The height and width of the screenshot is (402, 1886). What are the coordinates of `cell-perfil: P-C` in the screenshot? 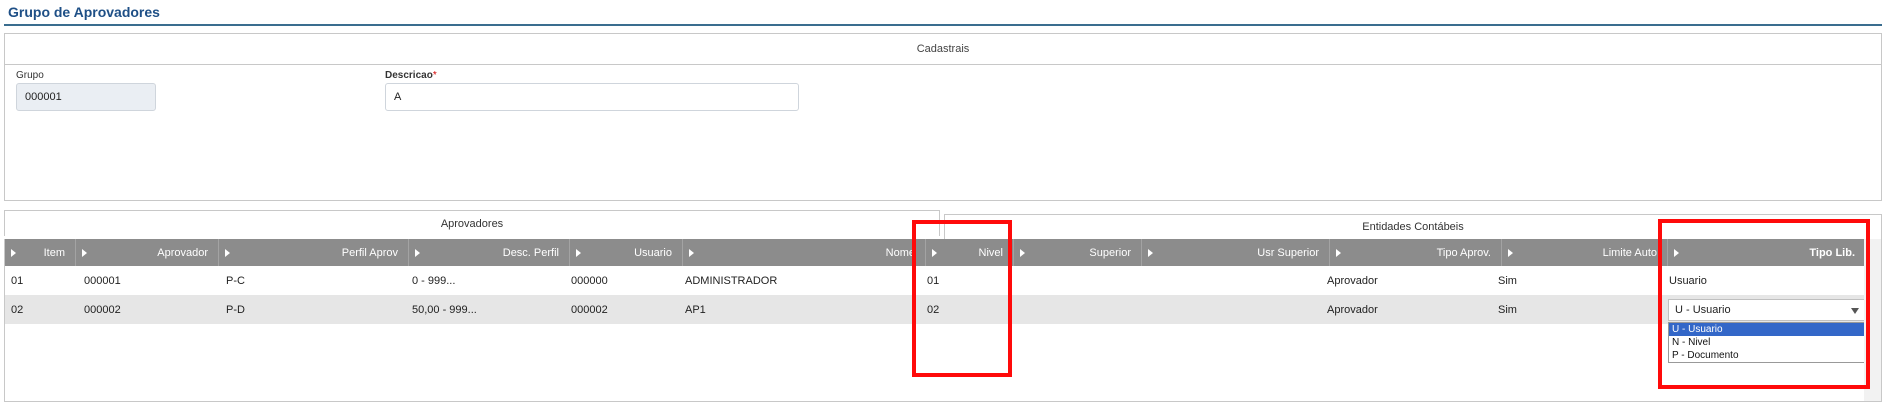 It's located at (235, 280).